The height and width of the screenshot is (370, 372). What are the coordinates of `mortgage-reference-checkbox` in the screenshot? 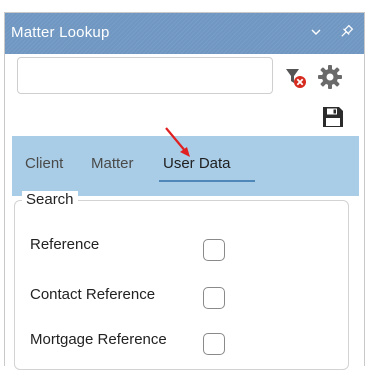 It's located at (214, 344).